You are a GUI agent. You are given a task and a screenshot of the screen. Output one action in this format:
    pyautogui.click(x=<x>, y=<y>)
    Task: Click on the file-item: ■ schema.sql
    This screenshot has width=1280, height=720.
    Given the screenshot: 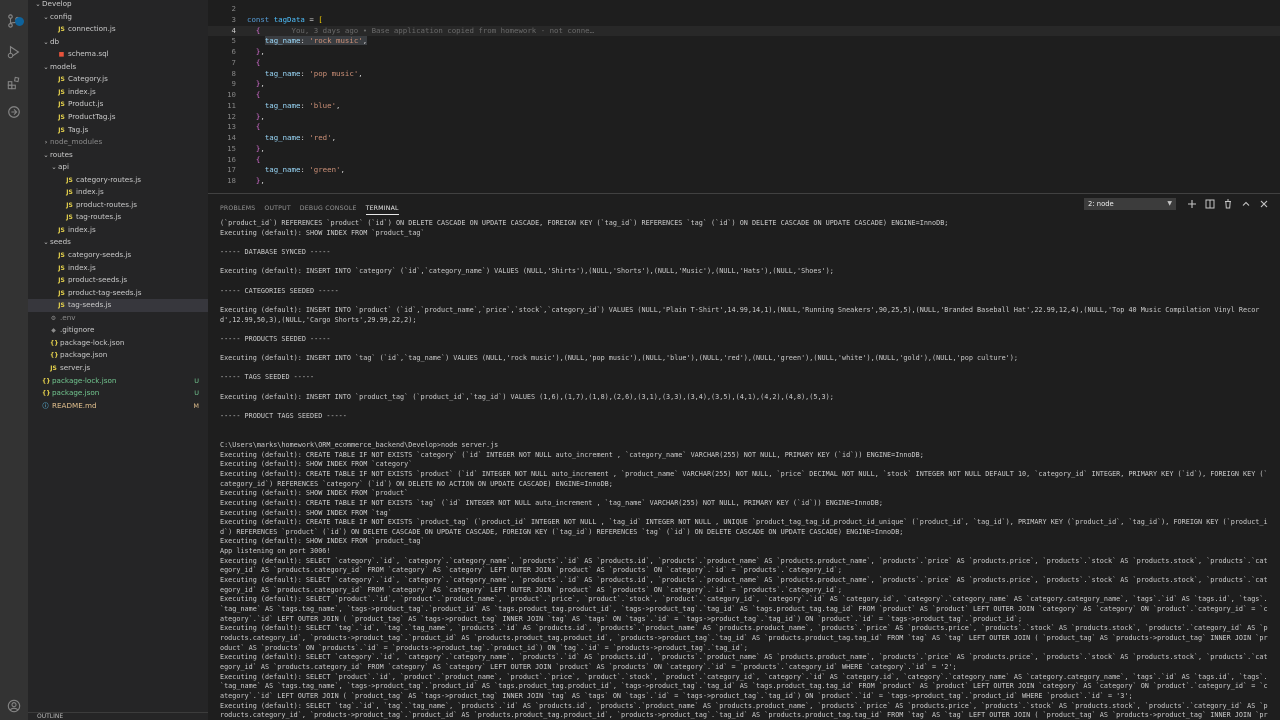 What is the action you would take?
    pyautogui.click(x=118, y=54)
    